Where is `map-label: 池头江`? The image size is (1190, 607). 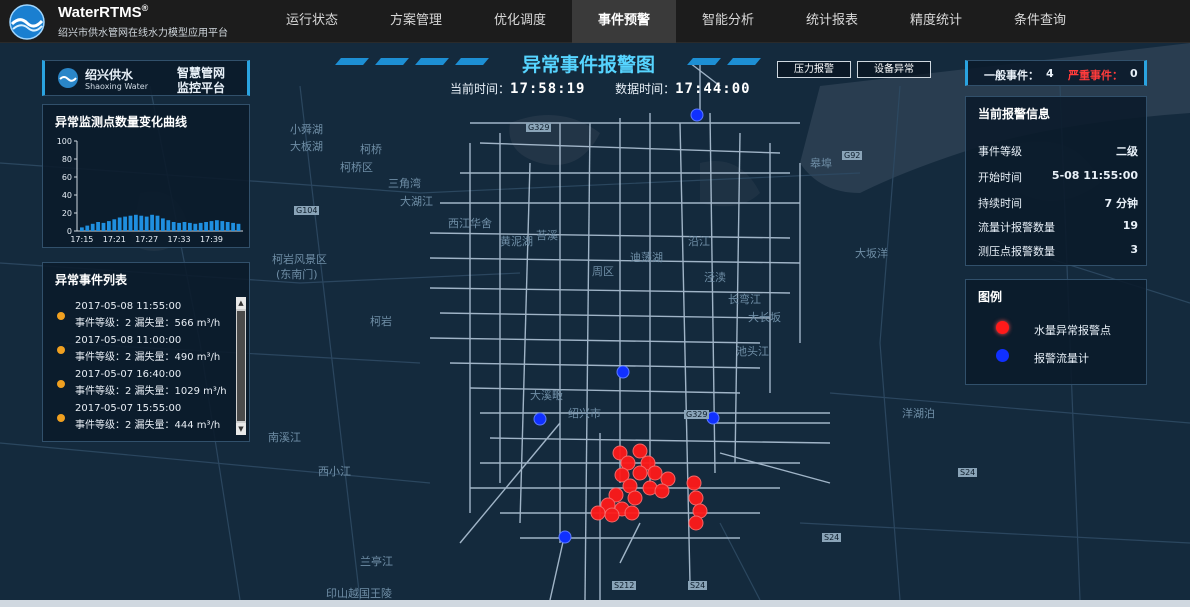 map-label: 池头江 is located at coordinates (752, 351).